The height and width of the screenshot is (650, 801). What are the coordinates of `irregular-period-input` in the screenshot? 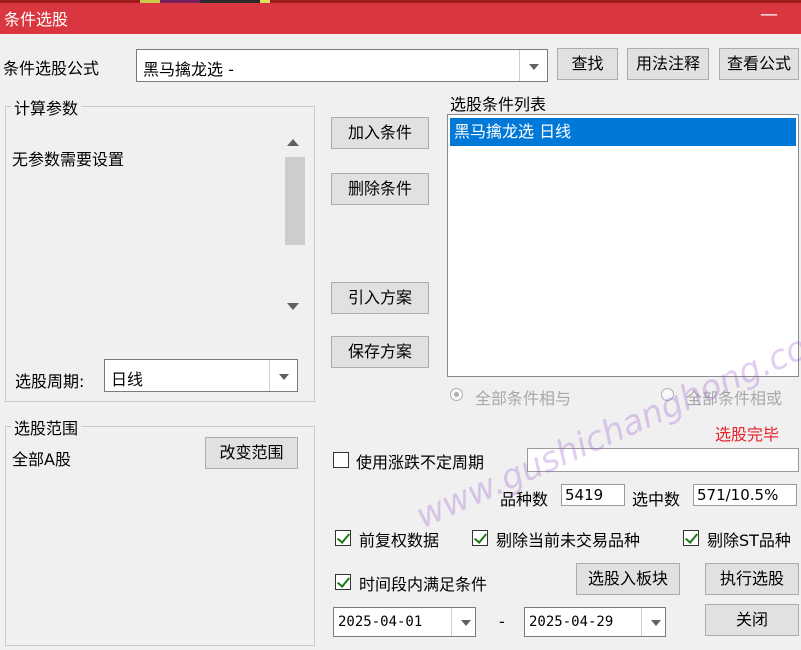 It's located at (663, 460).